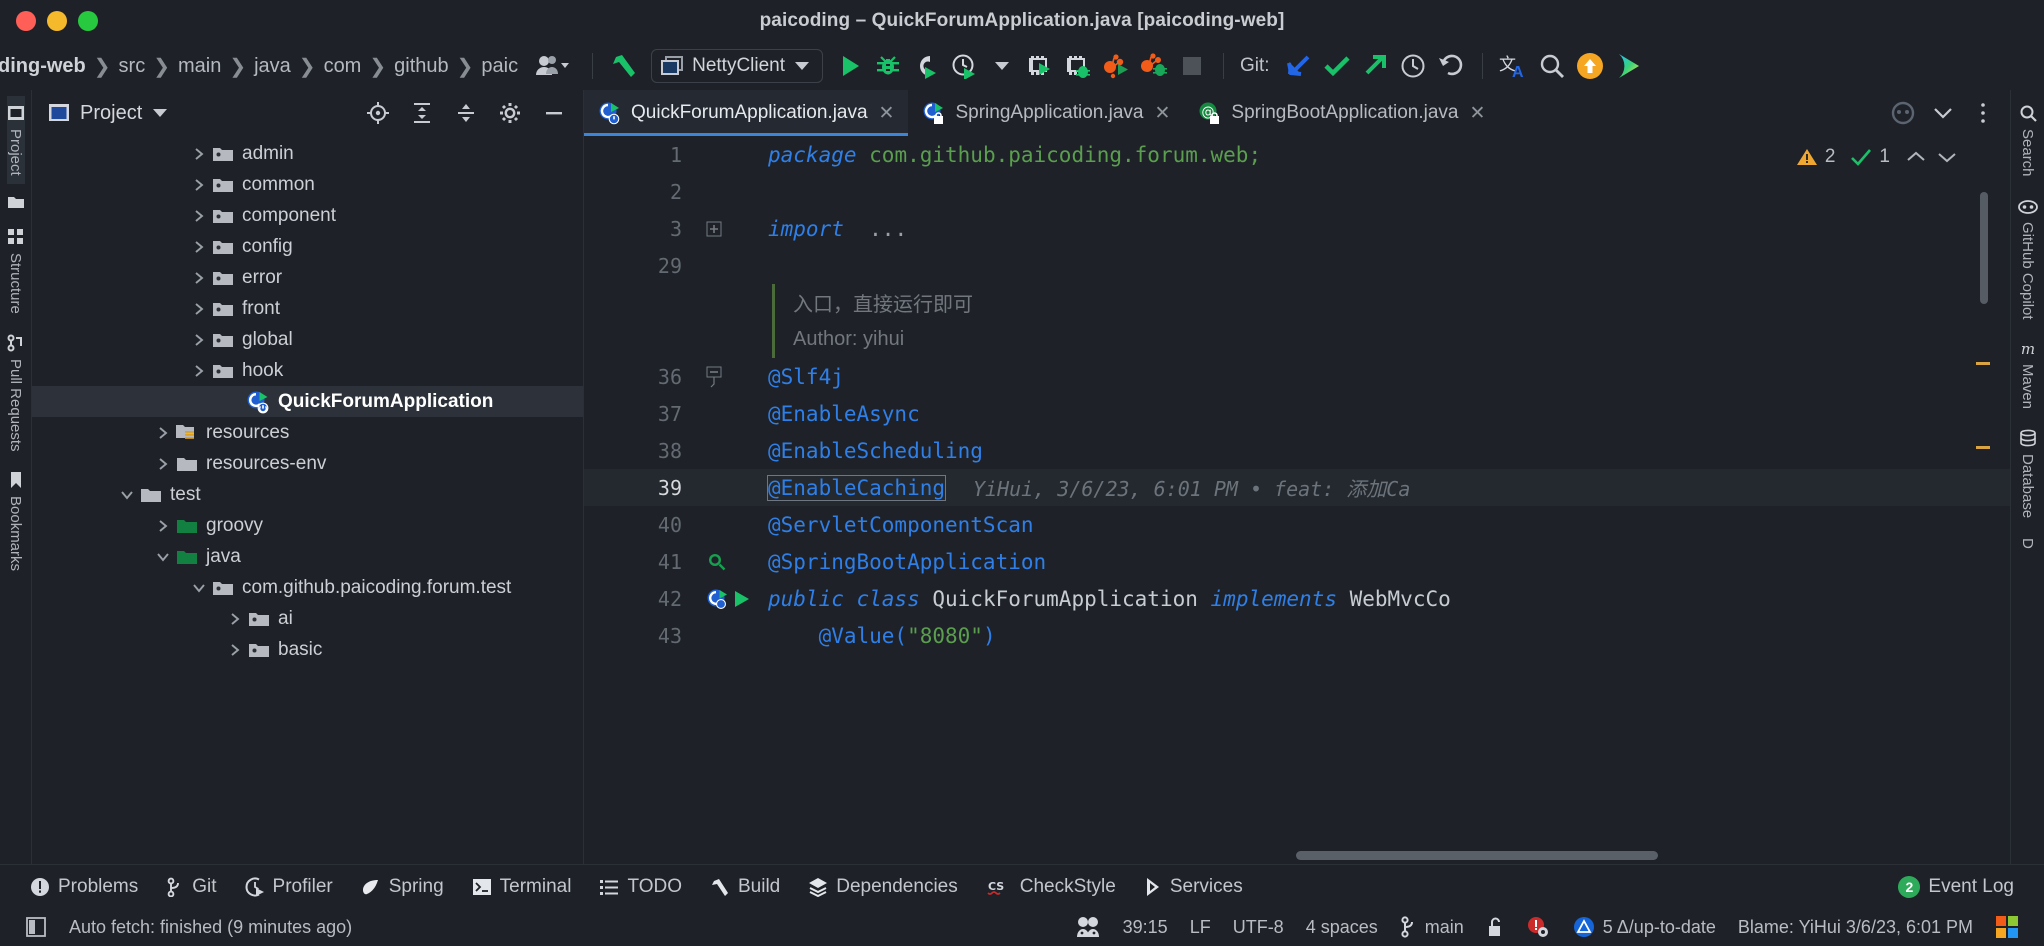  Describe the element at coordinates (1876, 157) in the screenshot. I see `inspection-widget: 2 1` at that location.